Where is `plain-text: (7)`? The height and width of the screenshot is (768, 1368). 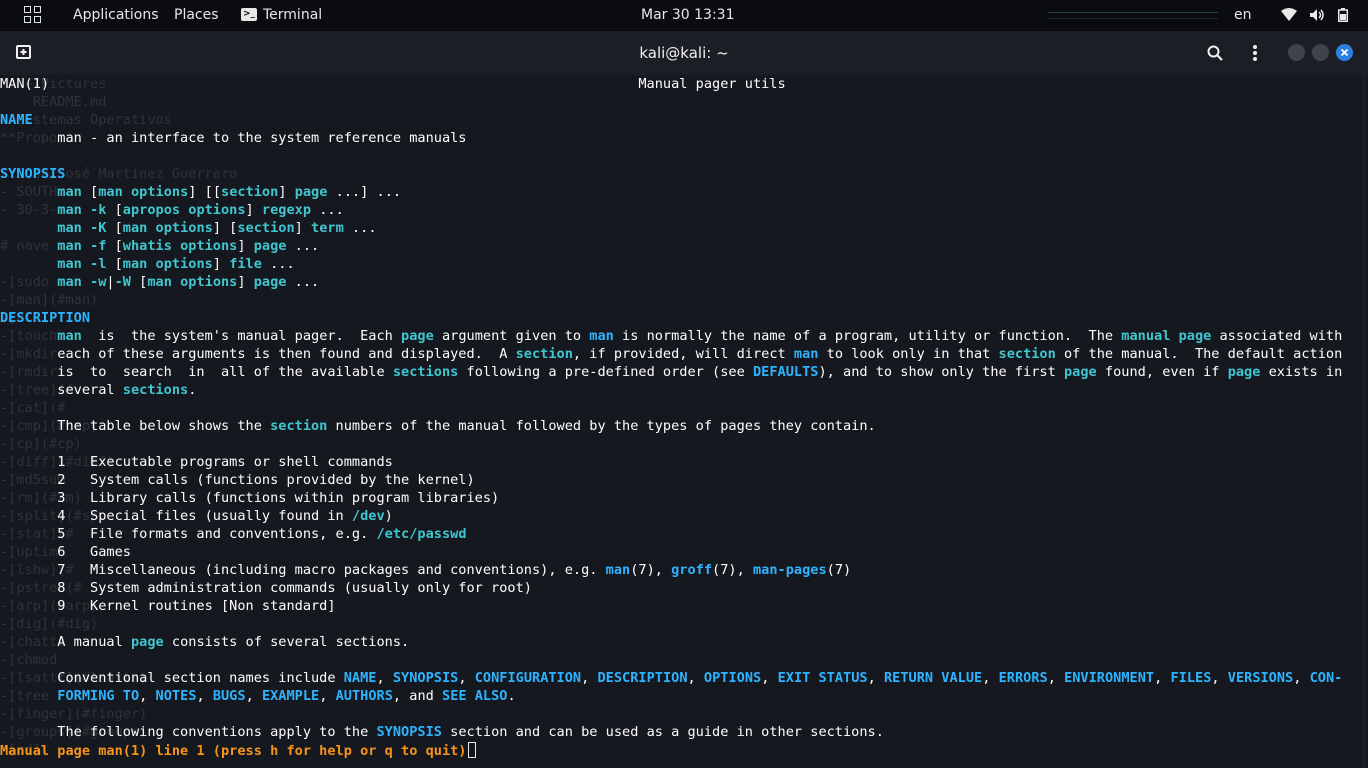 plain-text: (7) is located at coordinates (839, 570).